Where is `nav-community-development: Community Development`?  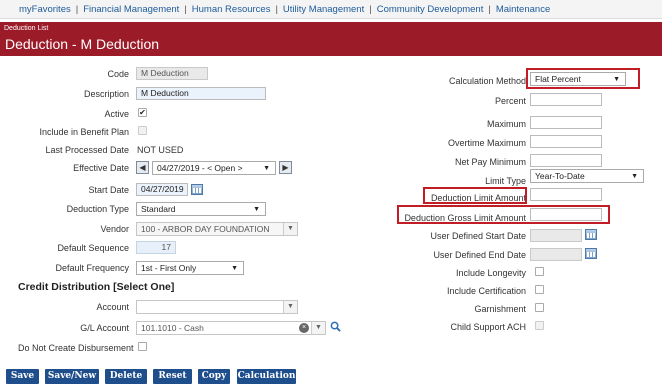 nav-community-development: Community Development is located at coordinates (430, 9).